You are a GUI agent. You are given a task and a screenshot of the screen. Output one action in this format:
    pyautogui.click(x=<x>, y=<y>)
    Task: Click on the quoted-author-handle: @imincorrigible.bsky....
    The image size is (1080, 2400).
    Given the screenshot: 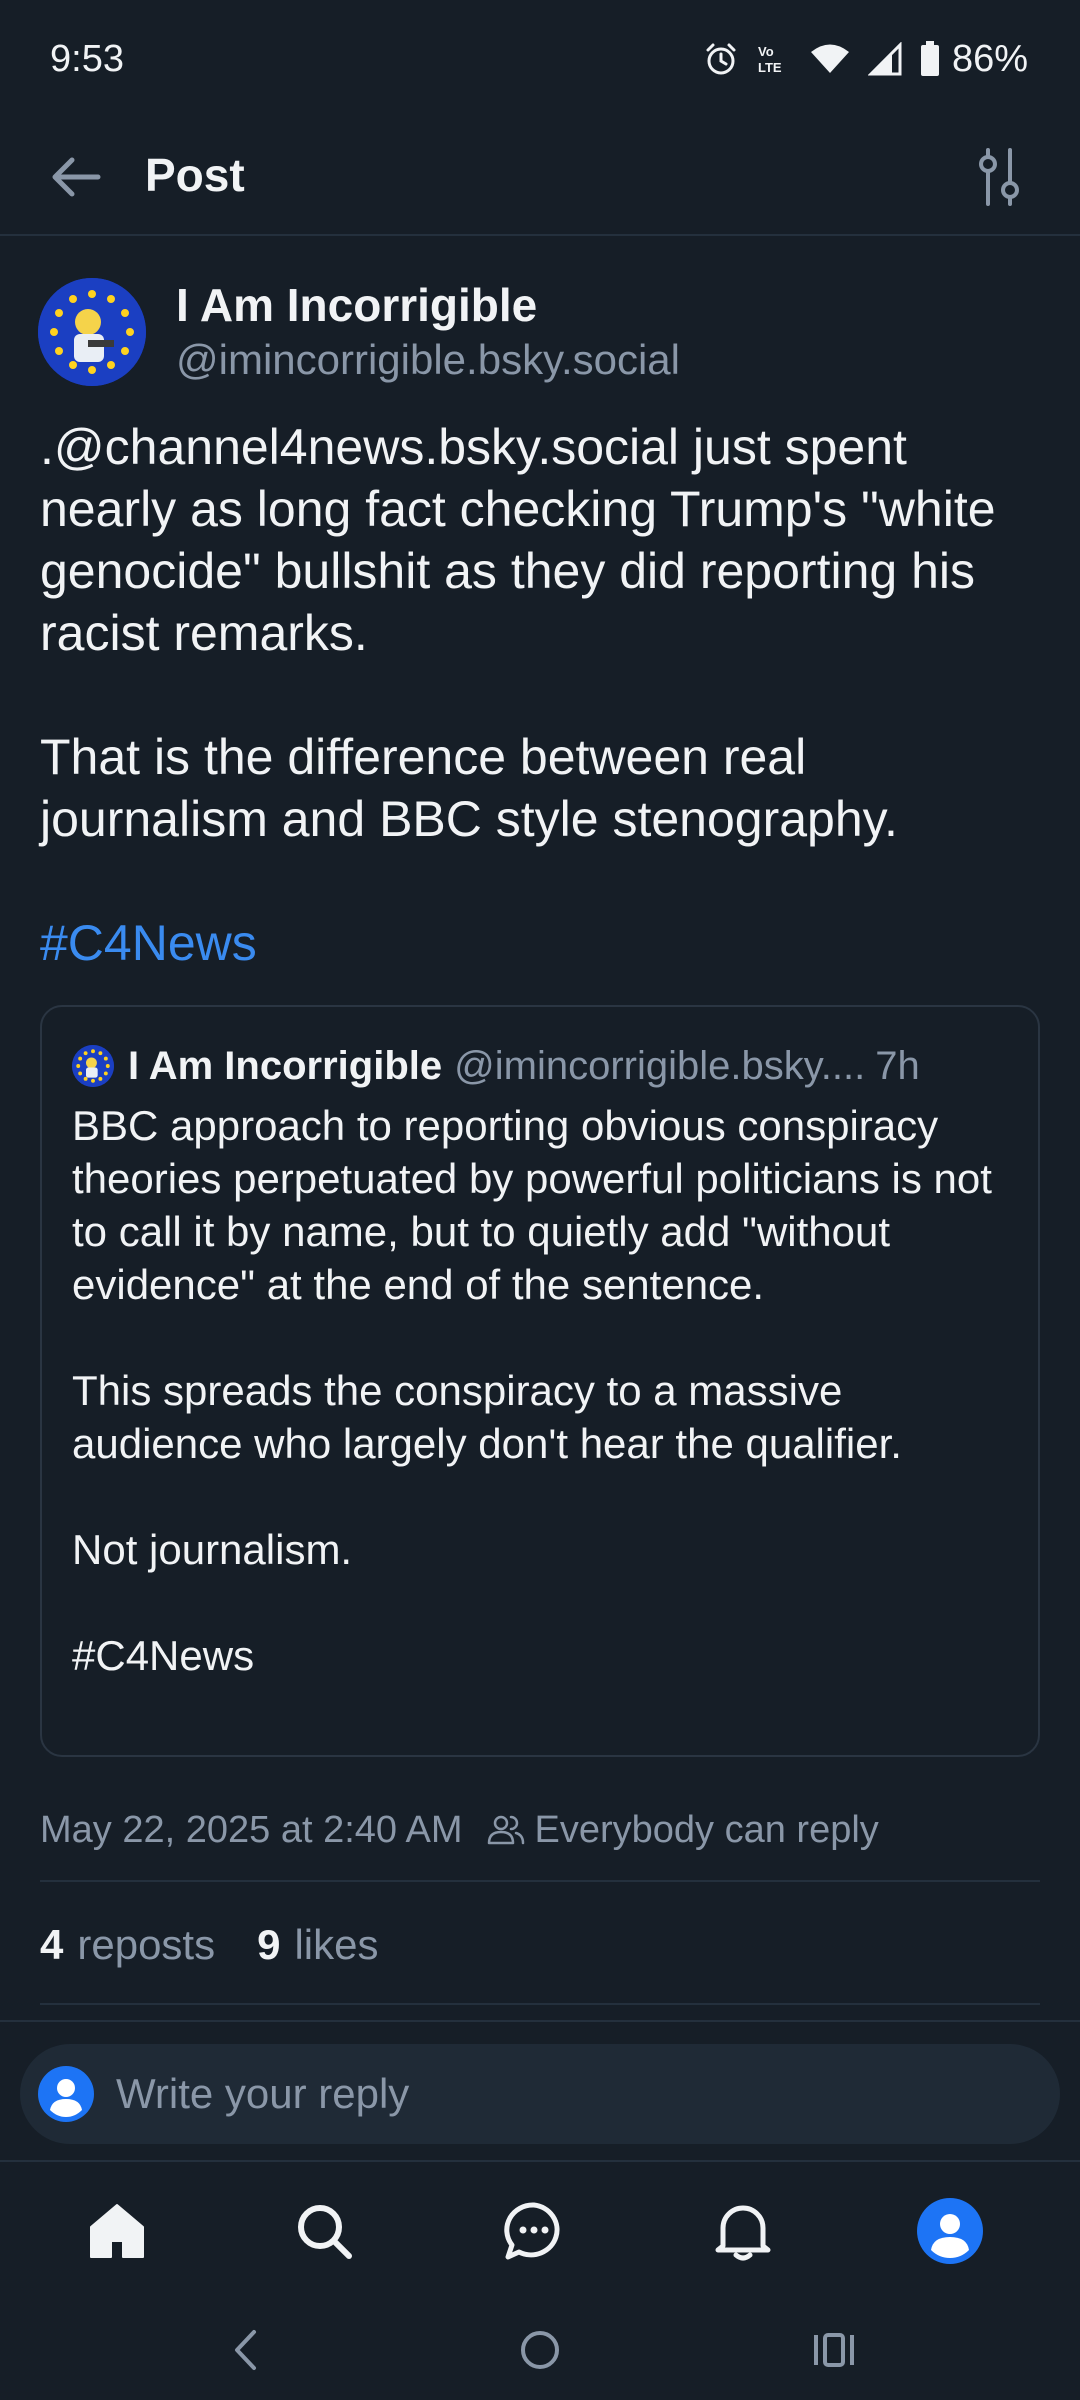 What is the action you would take?
    pyautogui.click(x=660, y=1065)
    